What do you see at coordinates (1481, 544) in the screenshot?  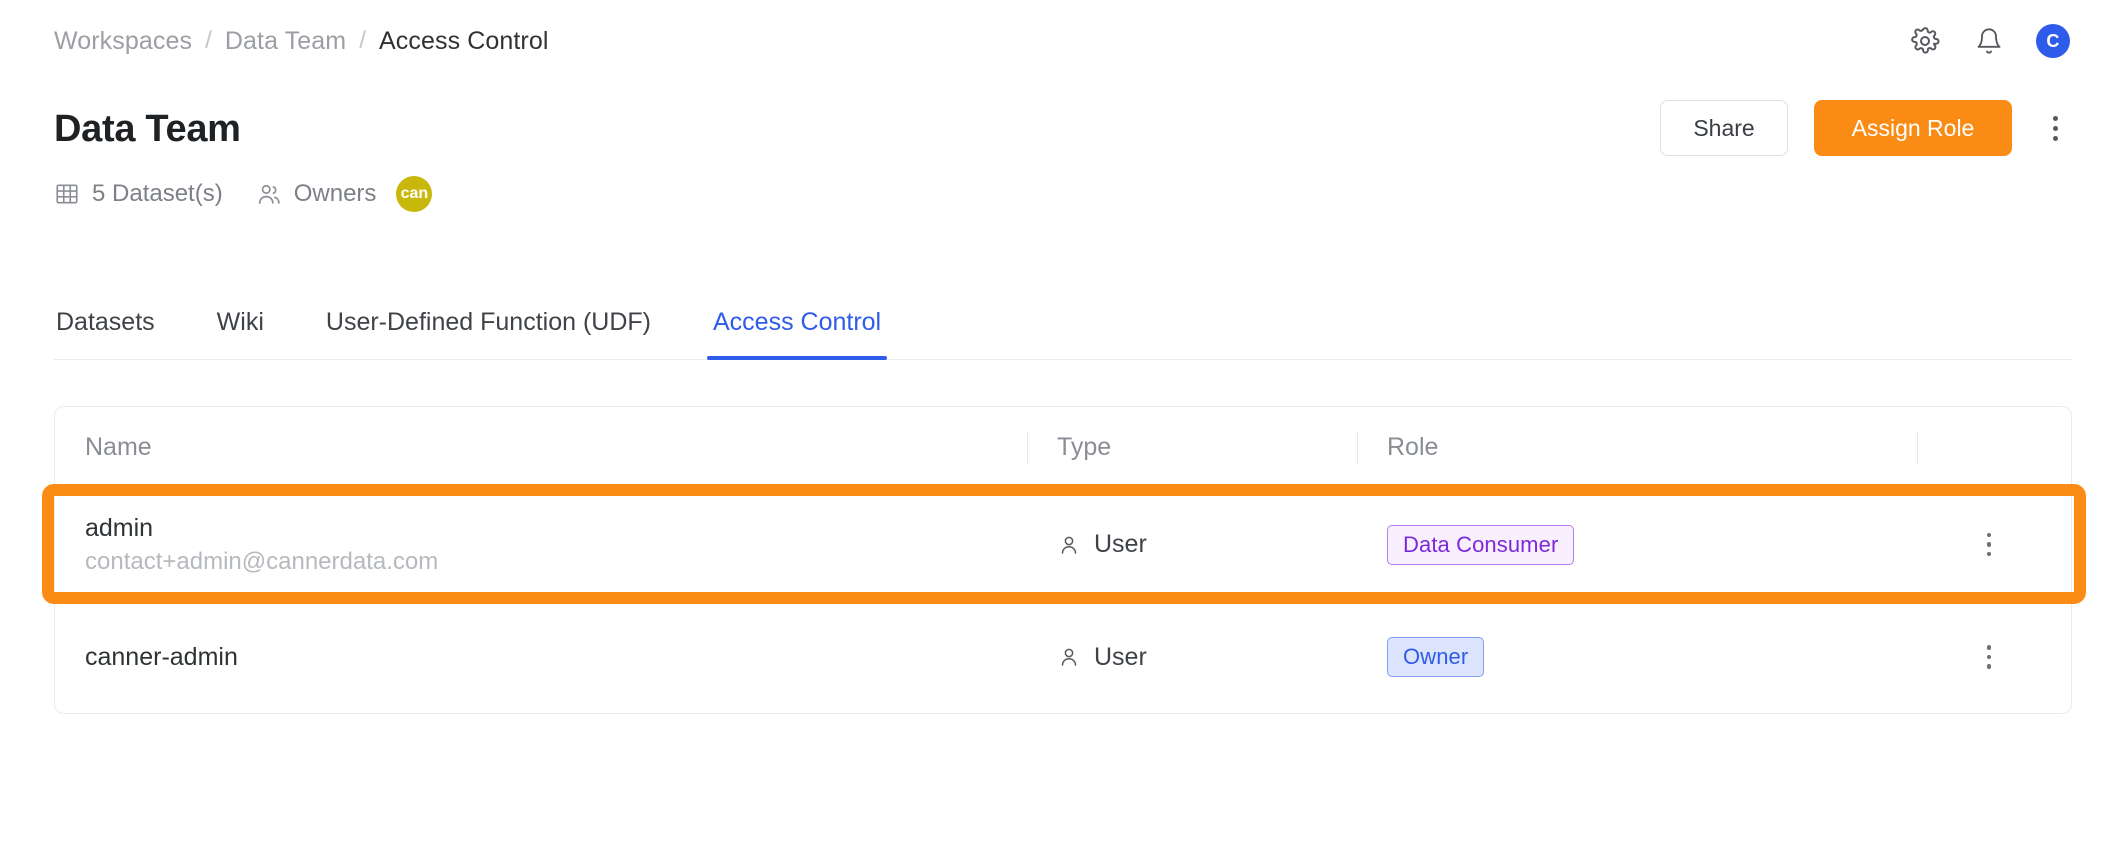 I see `status-badge: Data Consumer` at bounding box center [1481, 544].